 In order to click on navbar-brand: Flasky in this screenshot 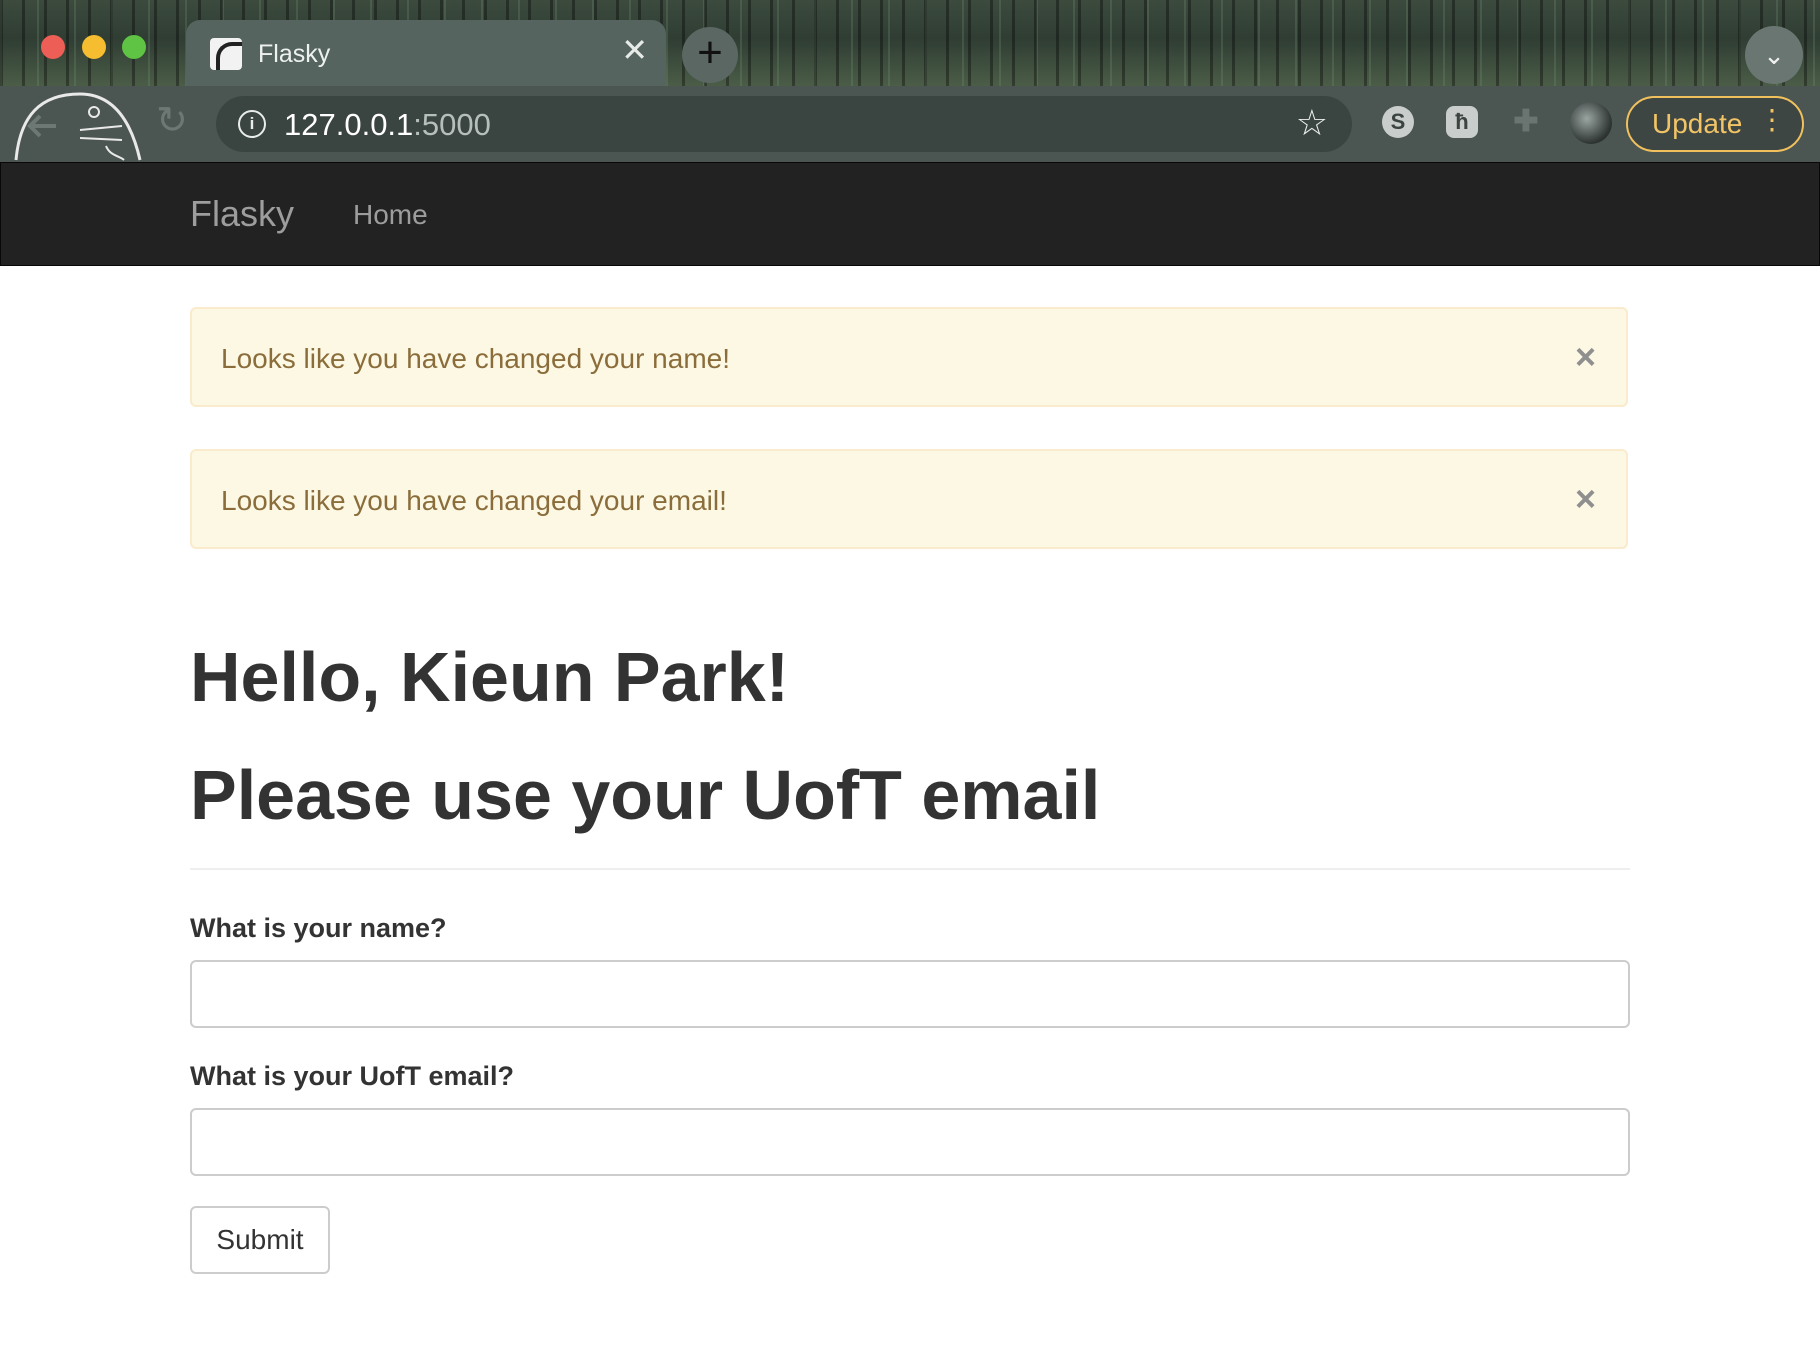, I will do `click(242, 214)`.